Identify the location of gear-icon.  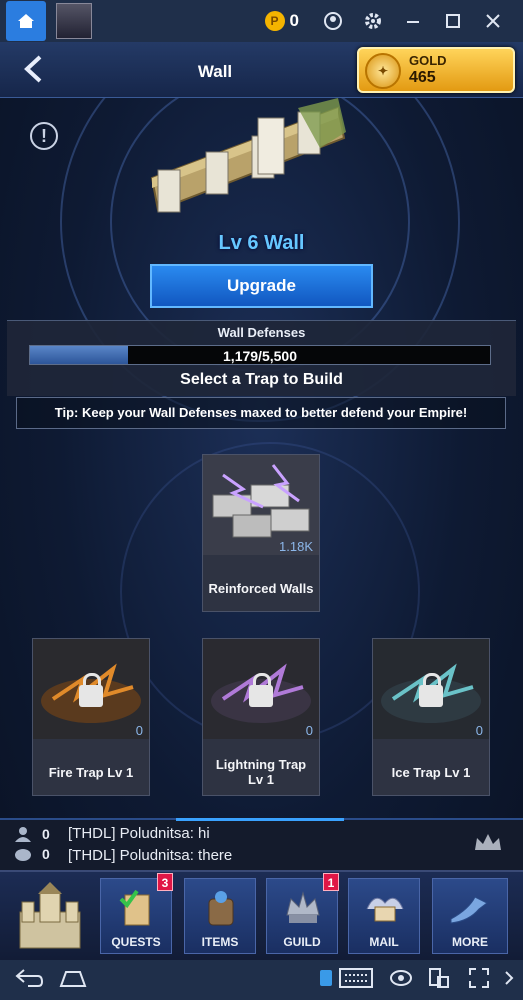
(373, 21).